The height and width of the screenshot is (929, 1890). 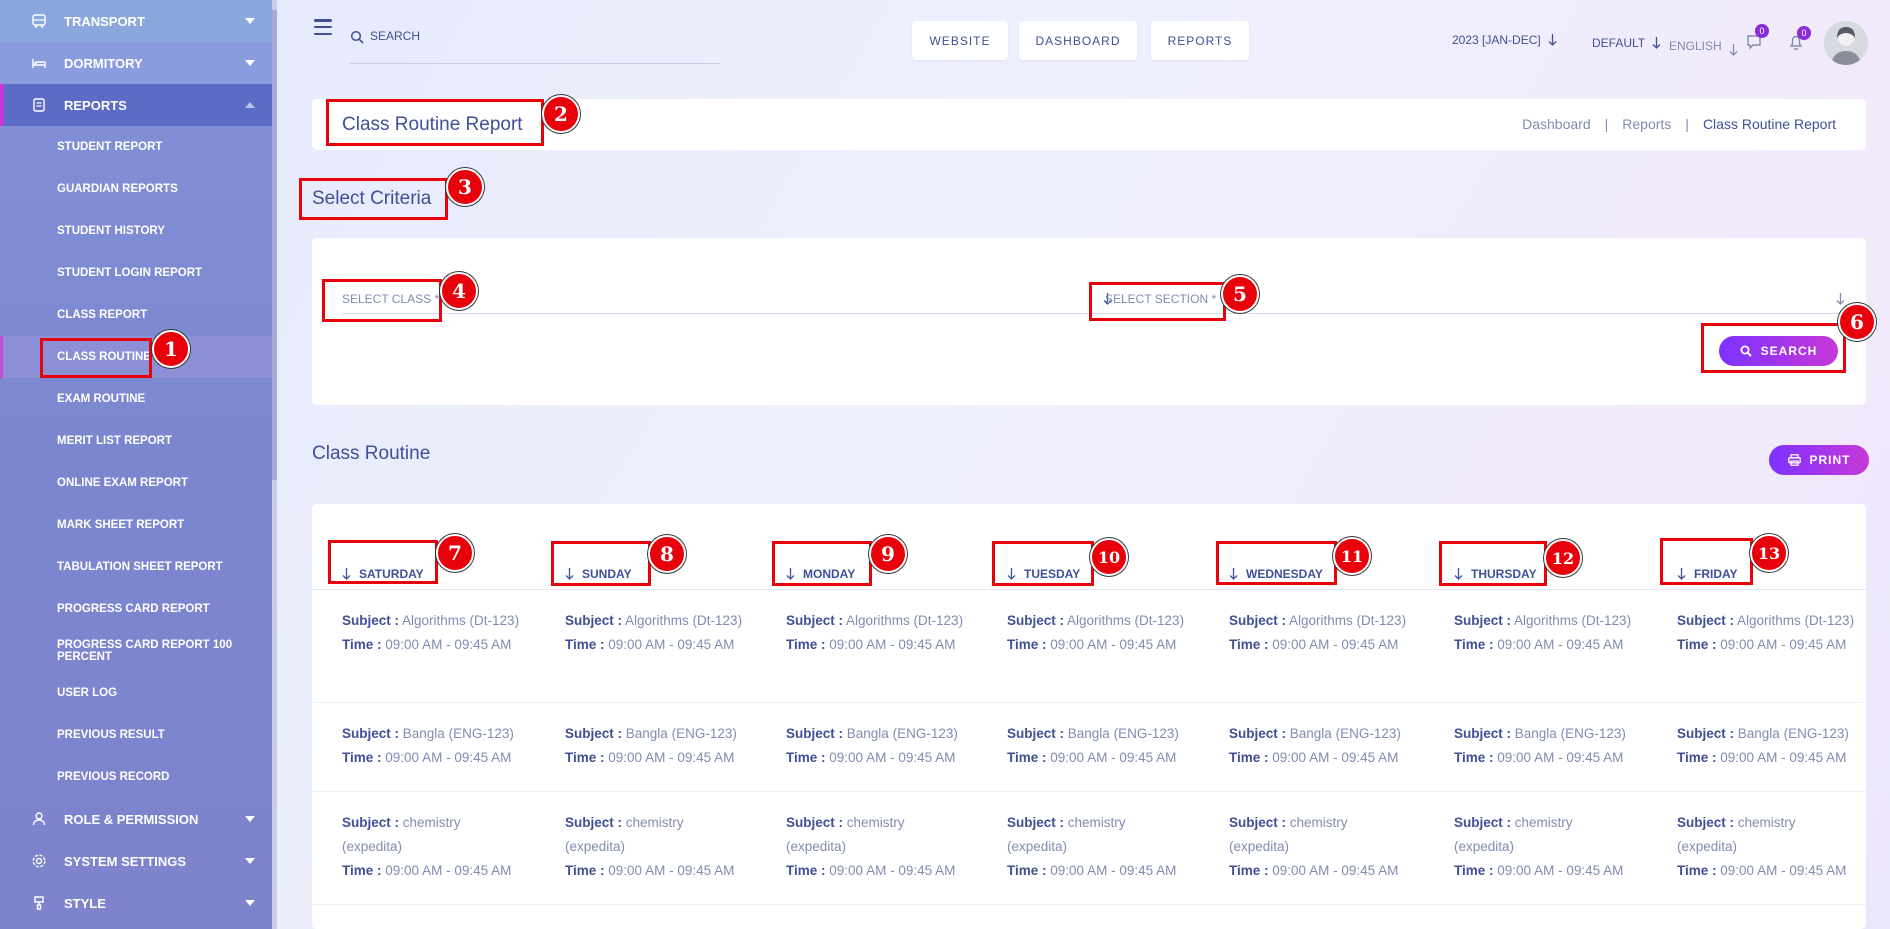 I want to click on sidebar-sub-progress-card-report: PROGRESS CARD REPORT, so click(x=138, y=609).